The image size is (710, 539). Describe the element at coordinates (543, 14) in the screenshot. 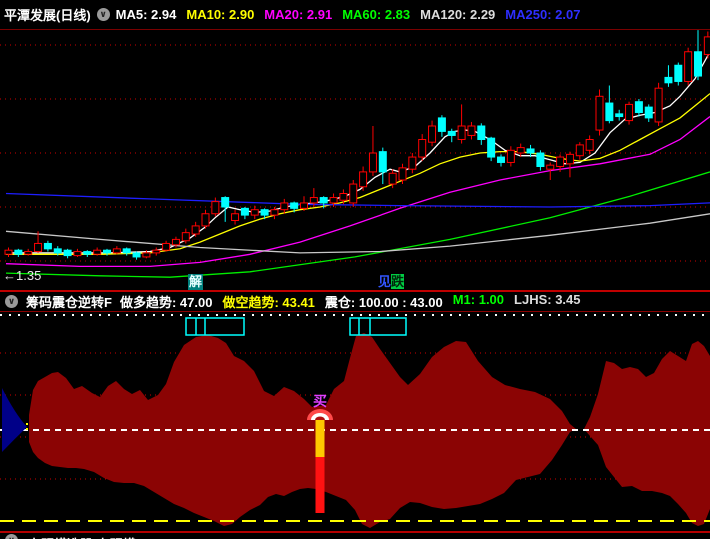

I see `ma-legend-item-5: MA250: 2.07` at that location.